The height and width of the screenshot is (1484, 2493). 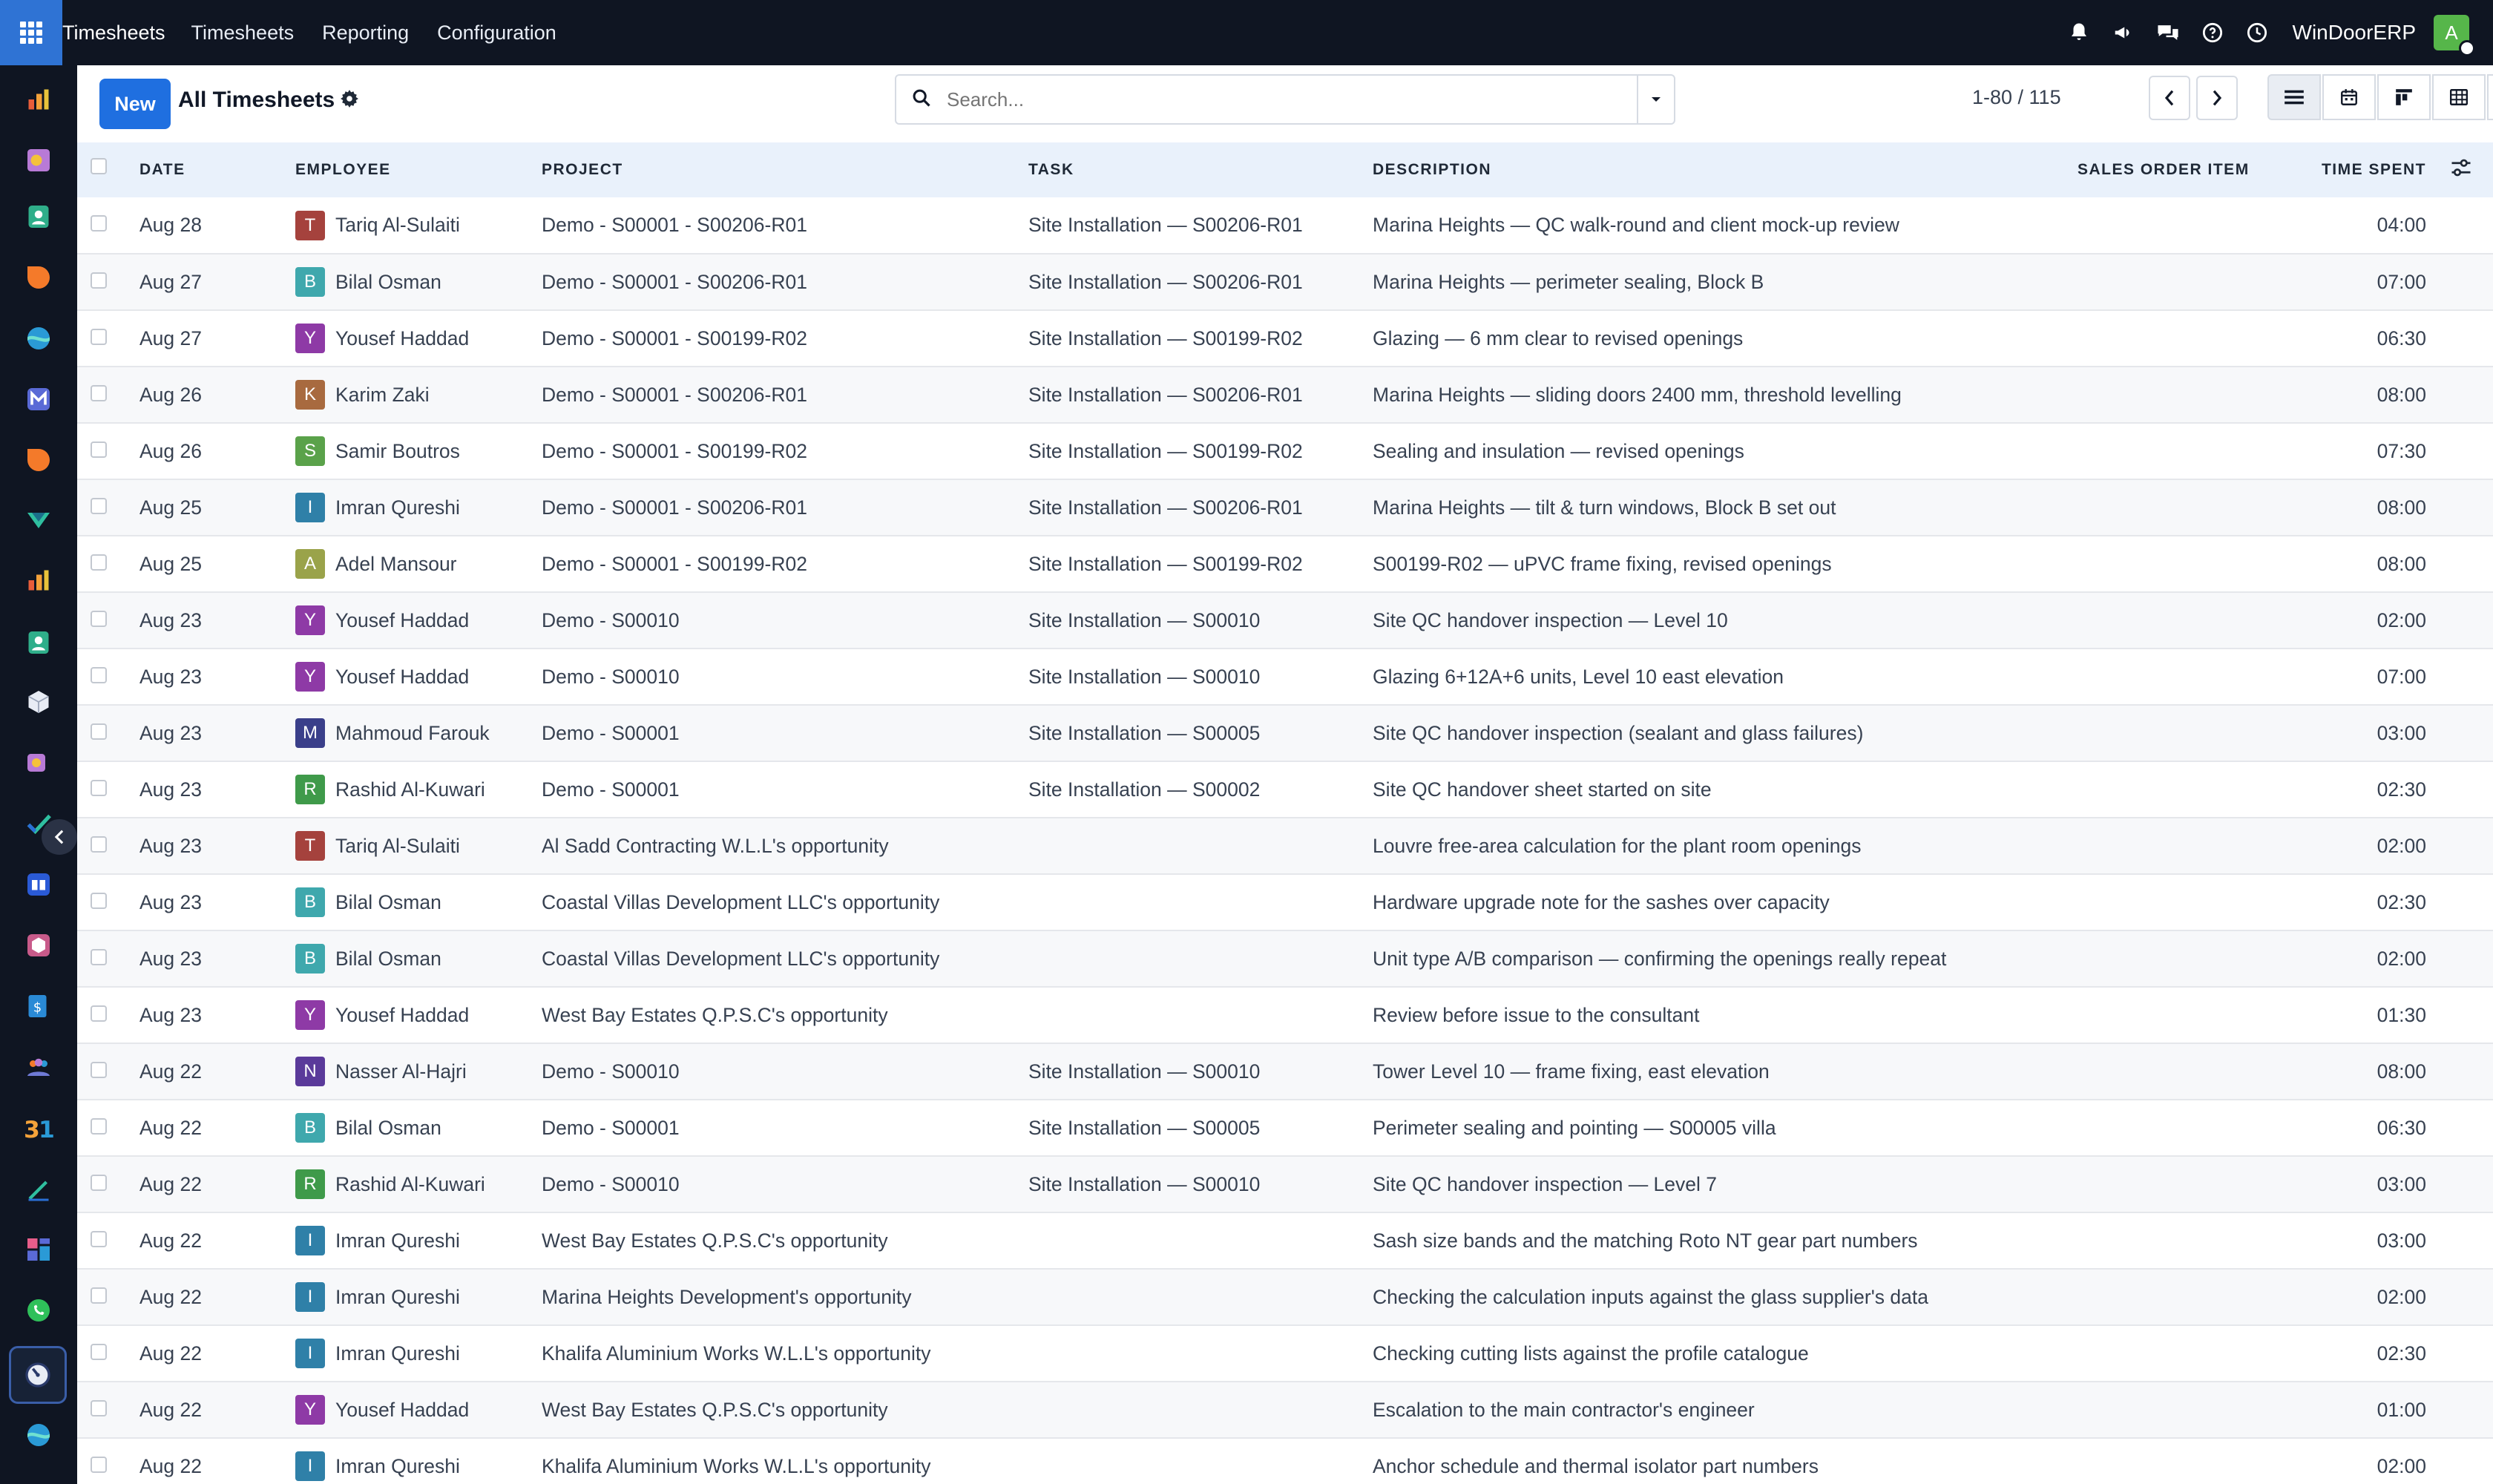 I want to click on project-cell: West Bay Estates Q.P.S.C's opportunity, so click(x=785, y=1410).